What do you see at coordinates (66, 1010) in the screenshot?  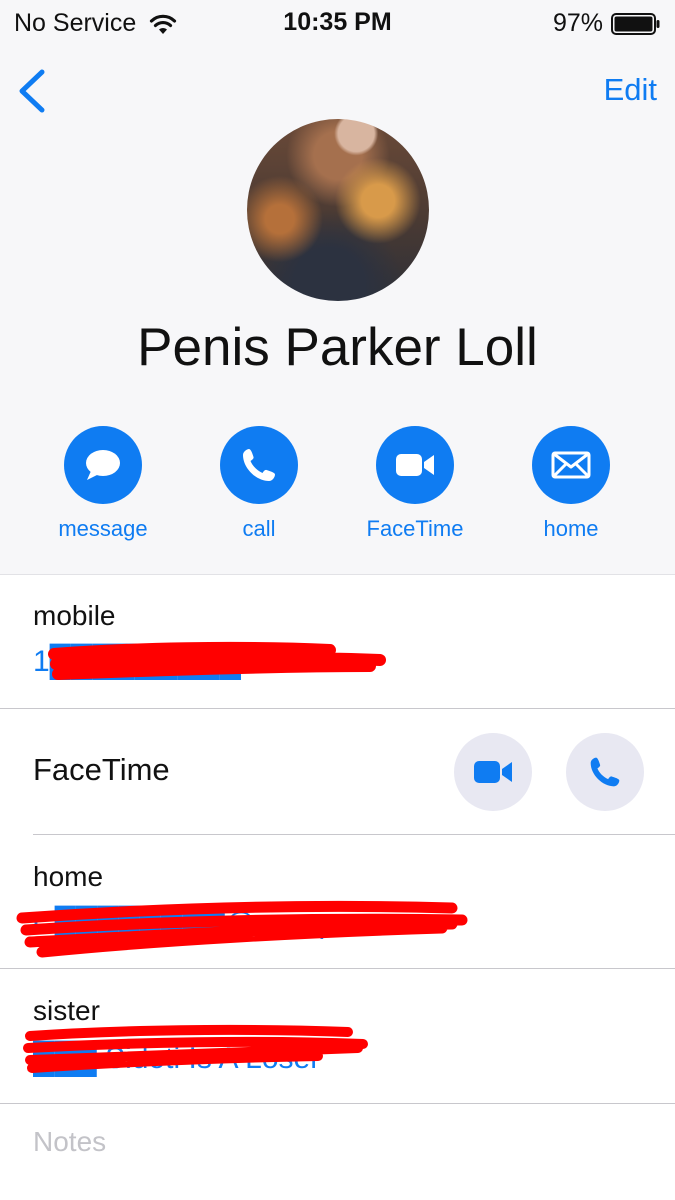 I see `sister-field-label: sister` at bounding box center [66, 1010].